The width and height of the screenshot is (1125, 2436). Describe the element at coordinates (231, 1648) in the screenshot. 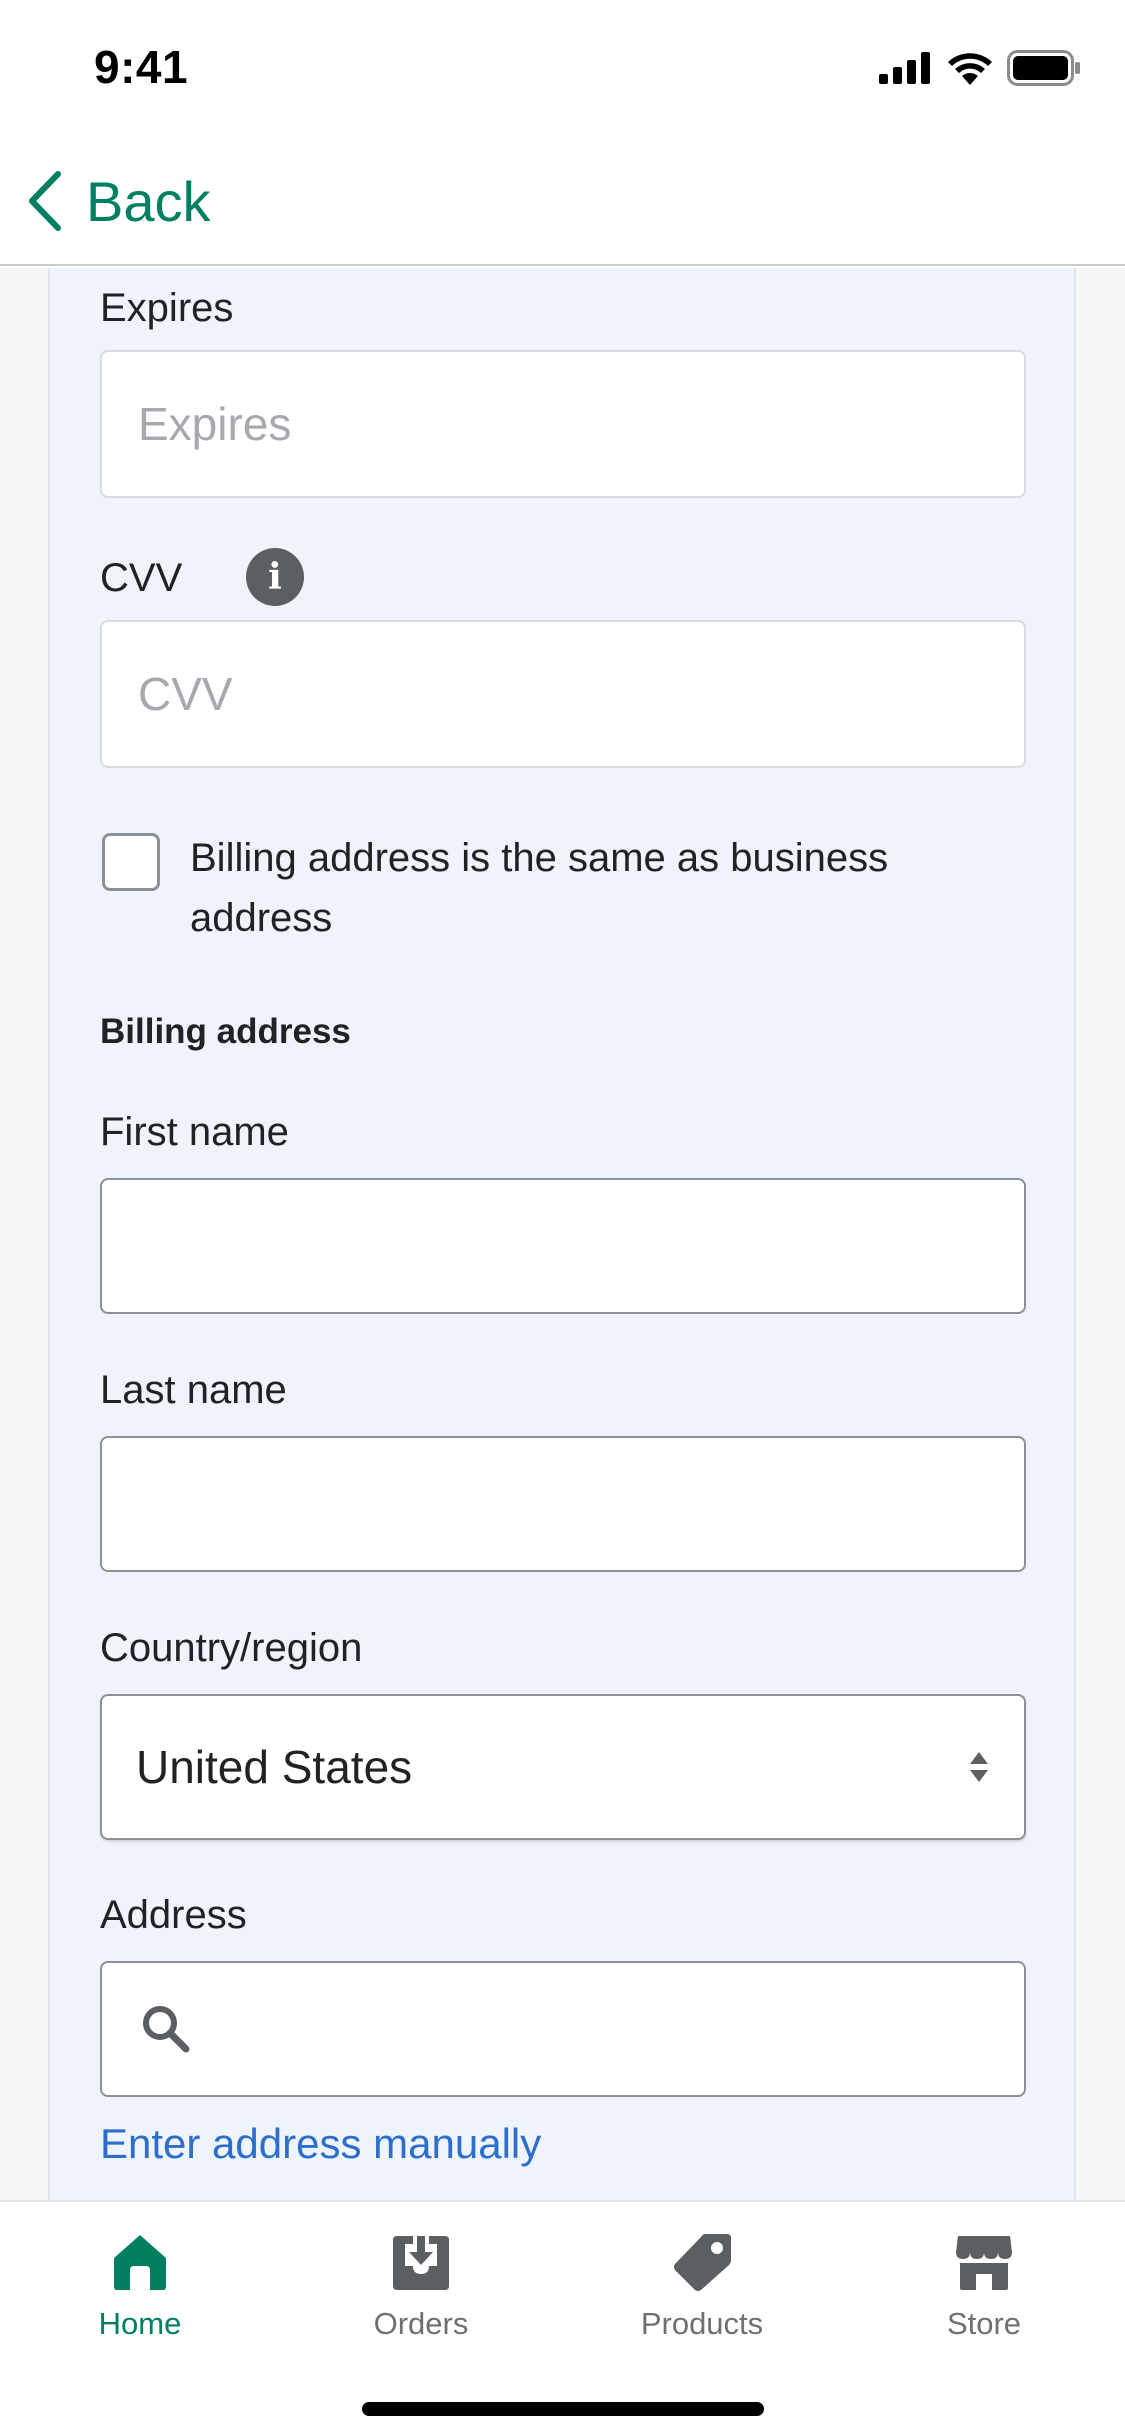

I see `country-label: Country/region` at that location.